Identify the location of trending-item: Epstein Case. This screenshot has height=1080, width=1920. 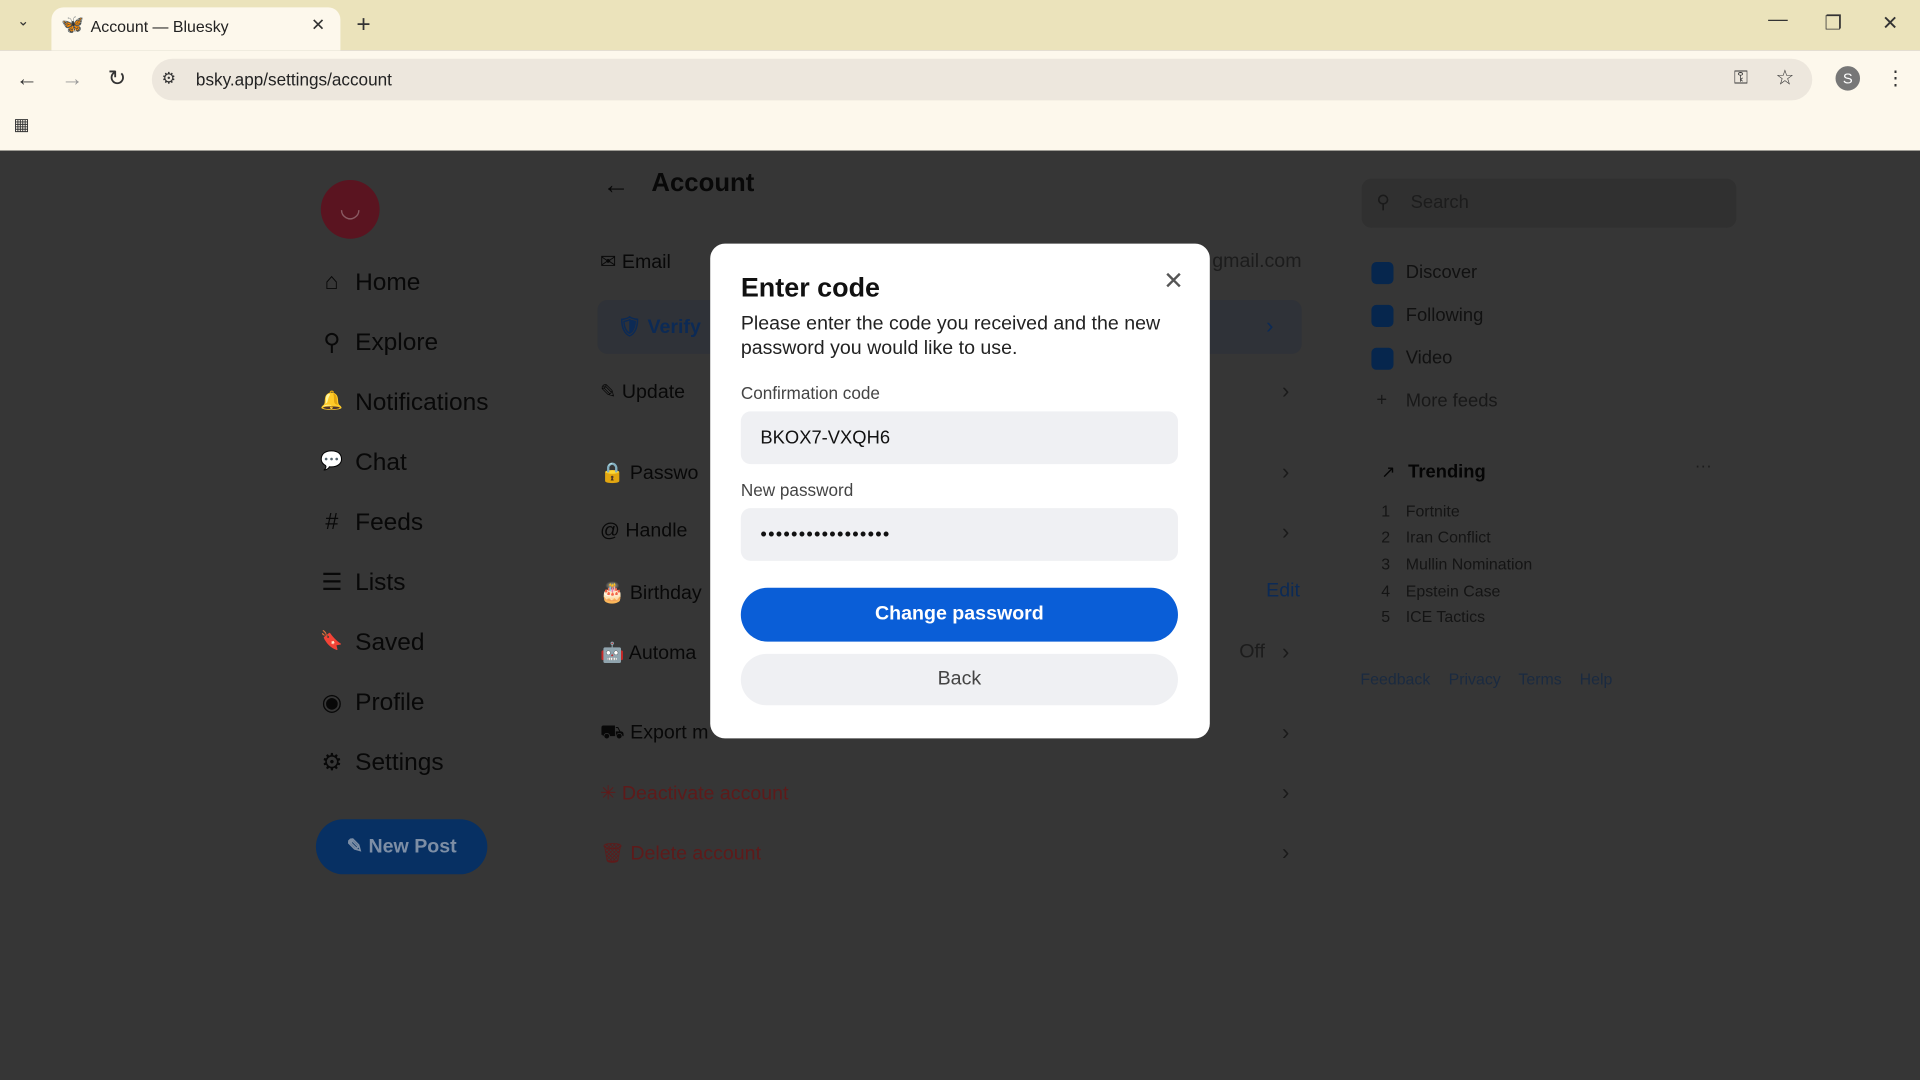
(1453, 591).